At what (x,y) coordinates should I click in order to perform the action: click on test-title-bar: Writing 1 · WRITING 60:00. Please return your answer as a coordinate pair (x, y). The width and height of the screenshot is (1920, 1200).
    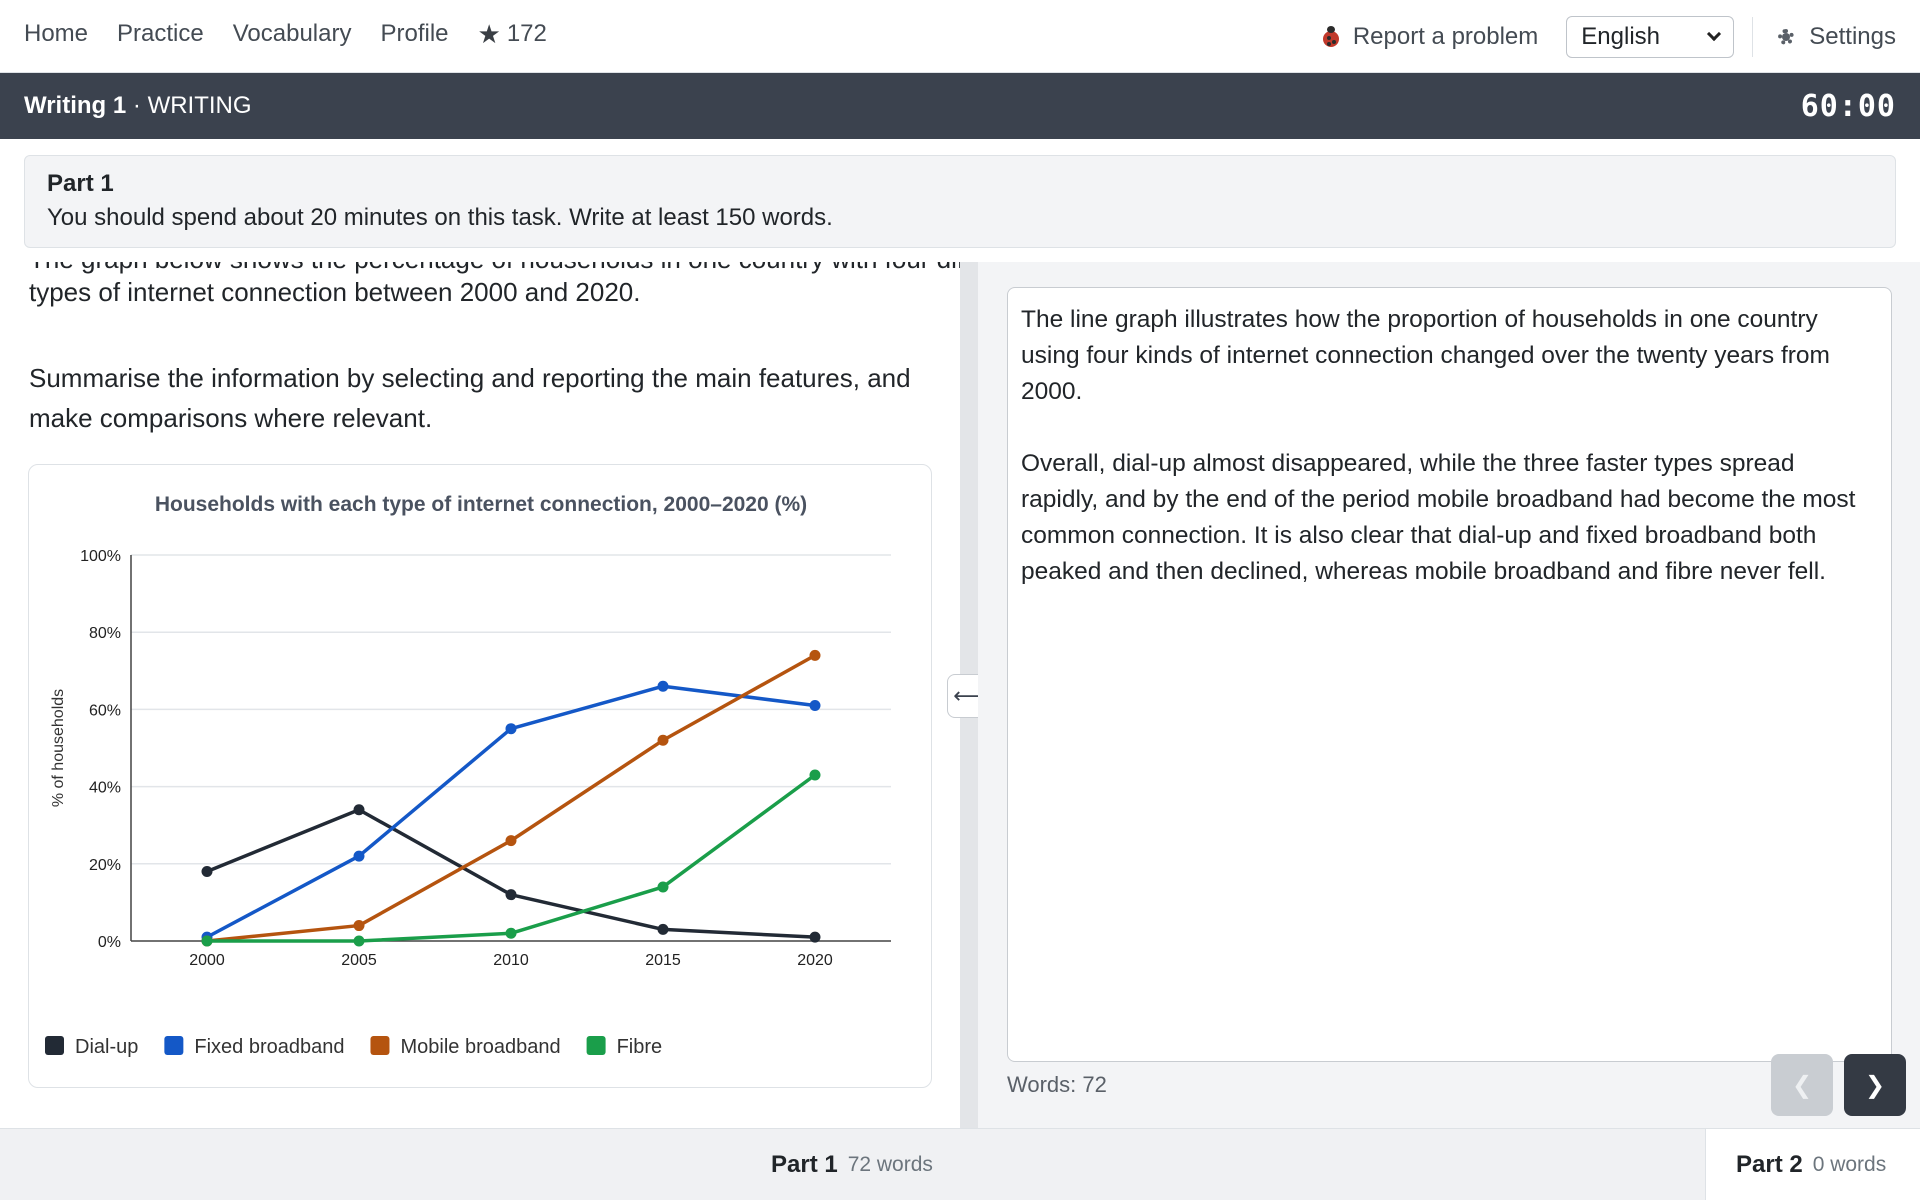
    Looking at the image, I should click on (960, 106).